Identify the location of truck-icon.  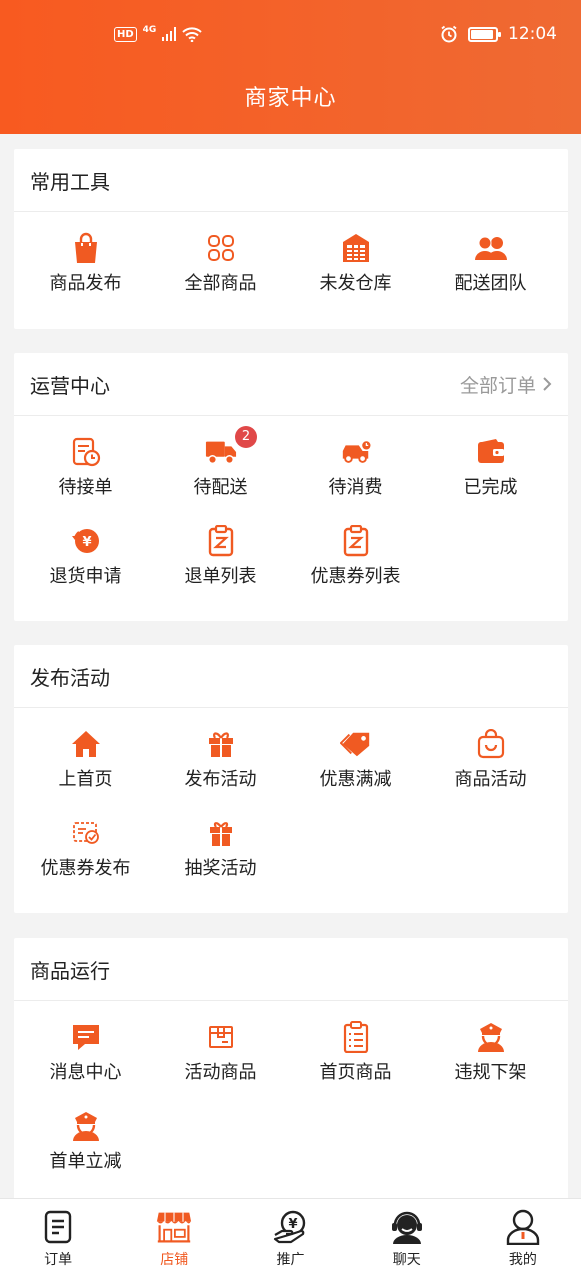
(221, 452).